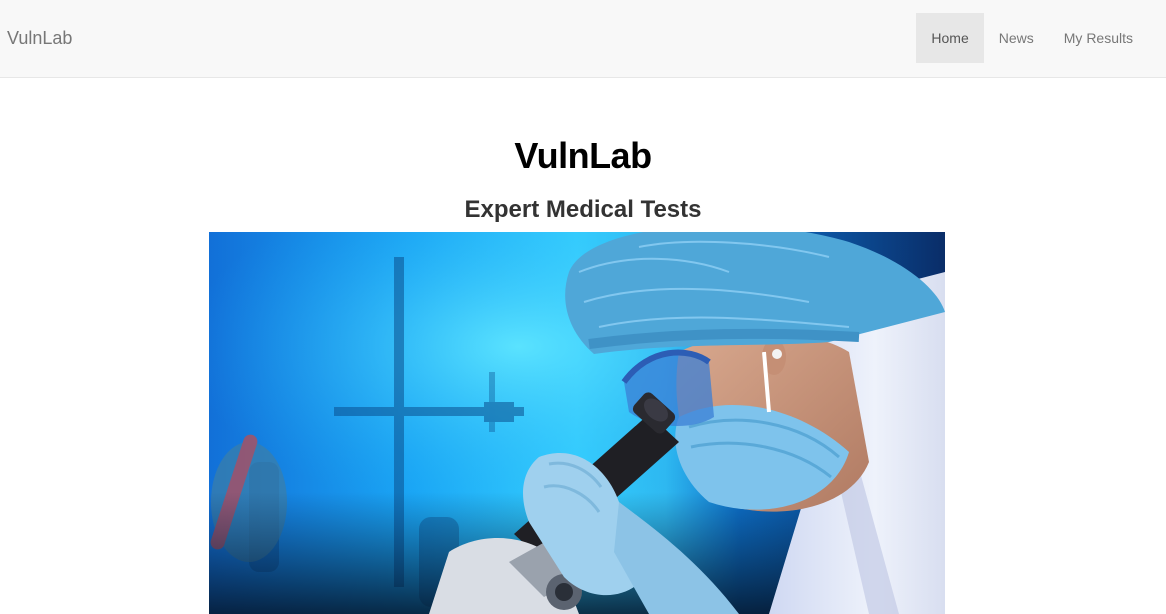  What do you see at coordinates (583, 155) in the screenshot?
I see `page-title: VulnLab` at bounding box center [583, 155].